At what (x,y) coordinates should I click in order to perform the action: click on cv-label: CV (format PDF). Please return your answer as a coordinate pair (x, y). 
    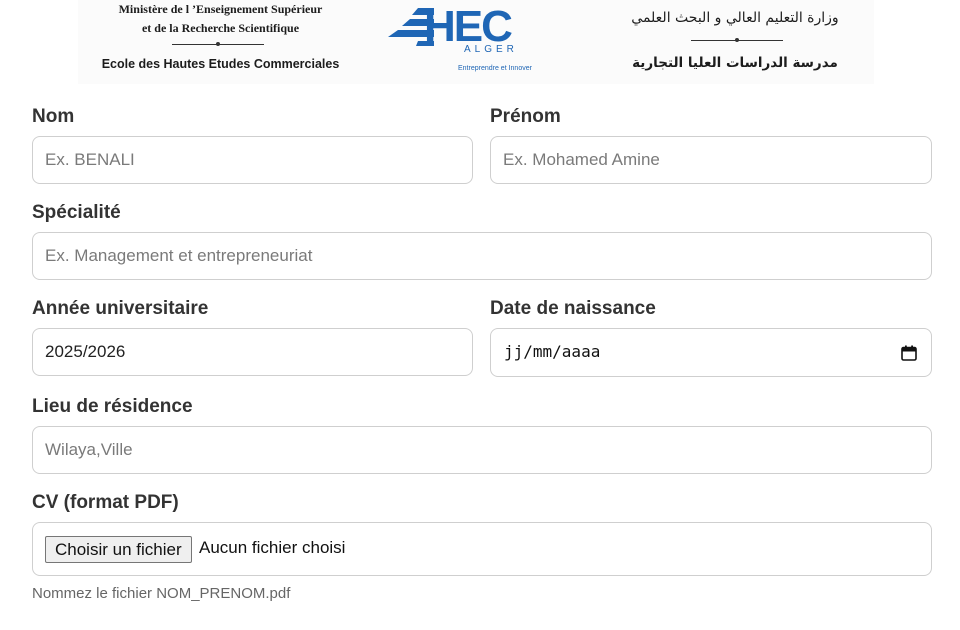
    Looking at the image, I should click on (105, 502).